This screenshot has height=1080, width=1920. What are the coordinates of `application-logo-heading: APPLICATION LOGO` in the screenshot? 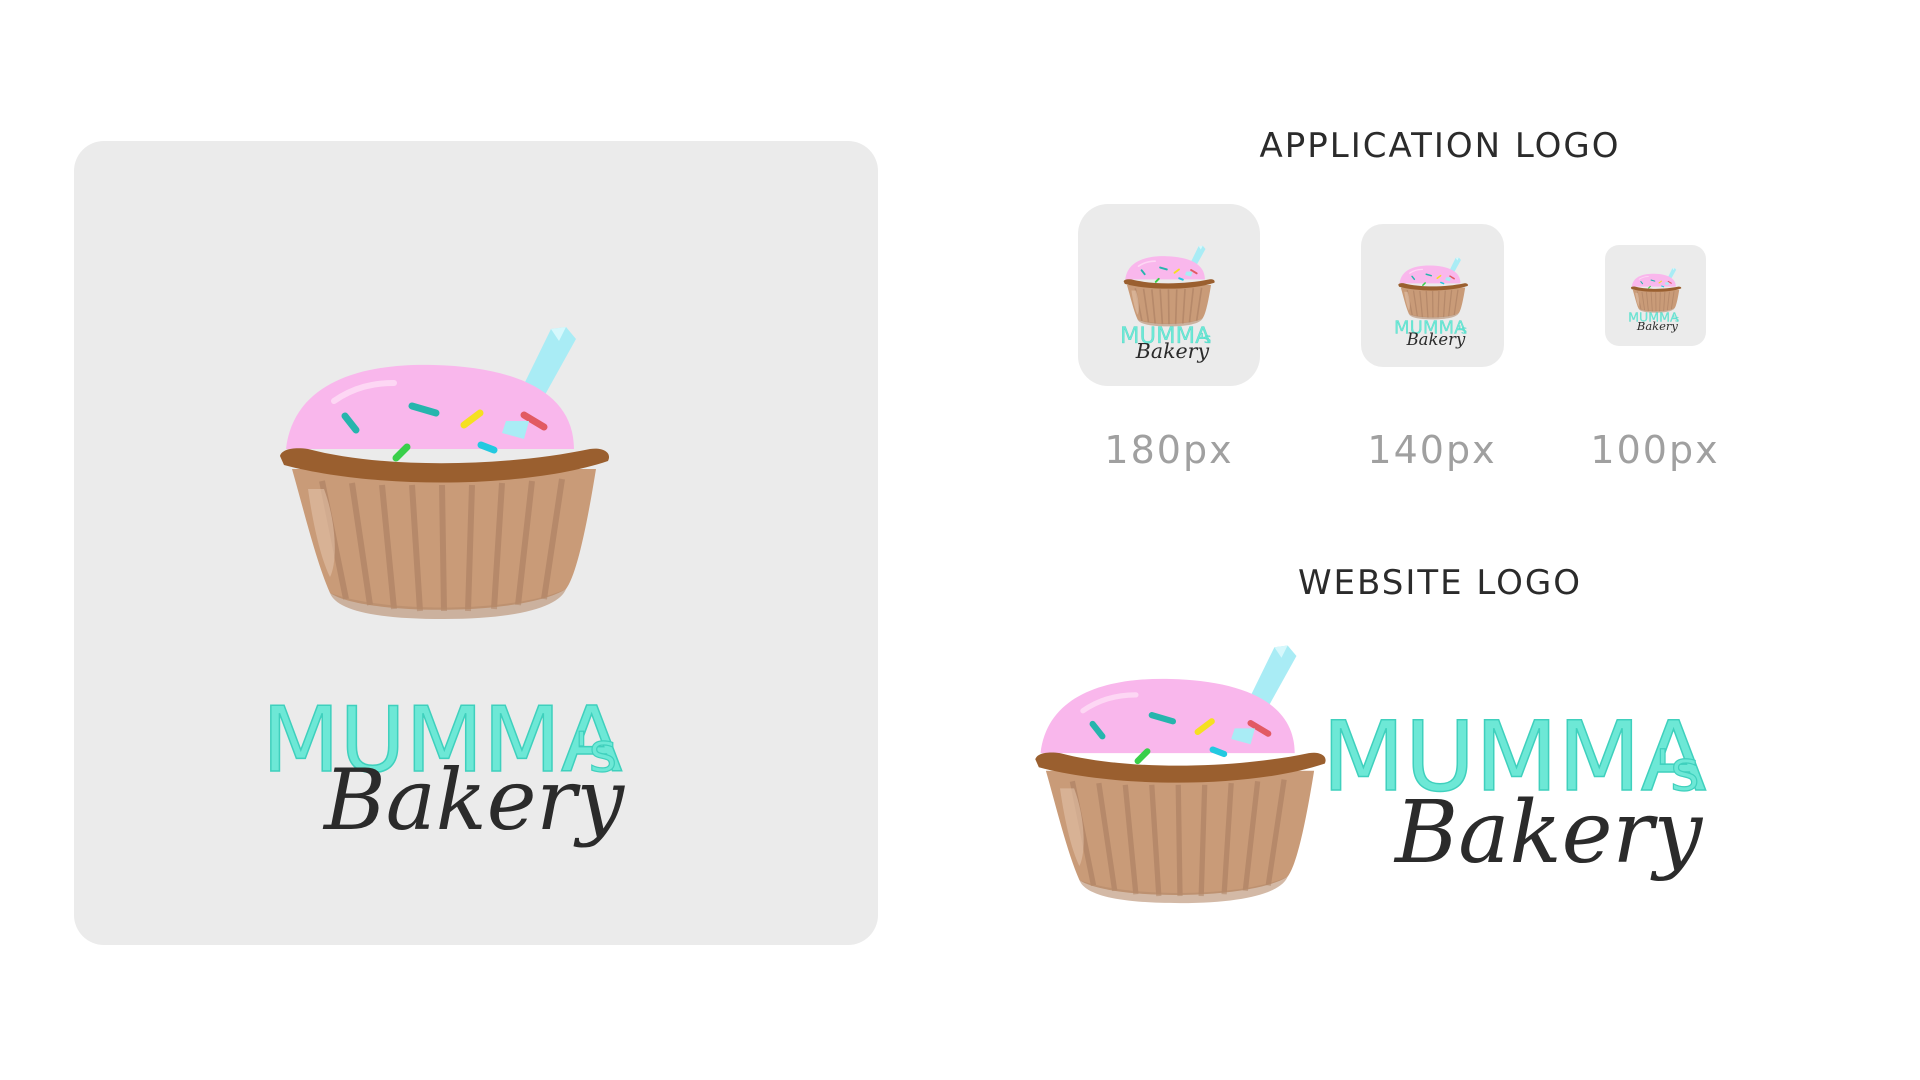 It's located at (1440, 146).